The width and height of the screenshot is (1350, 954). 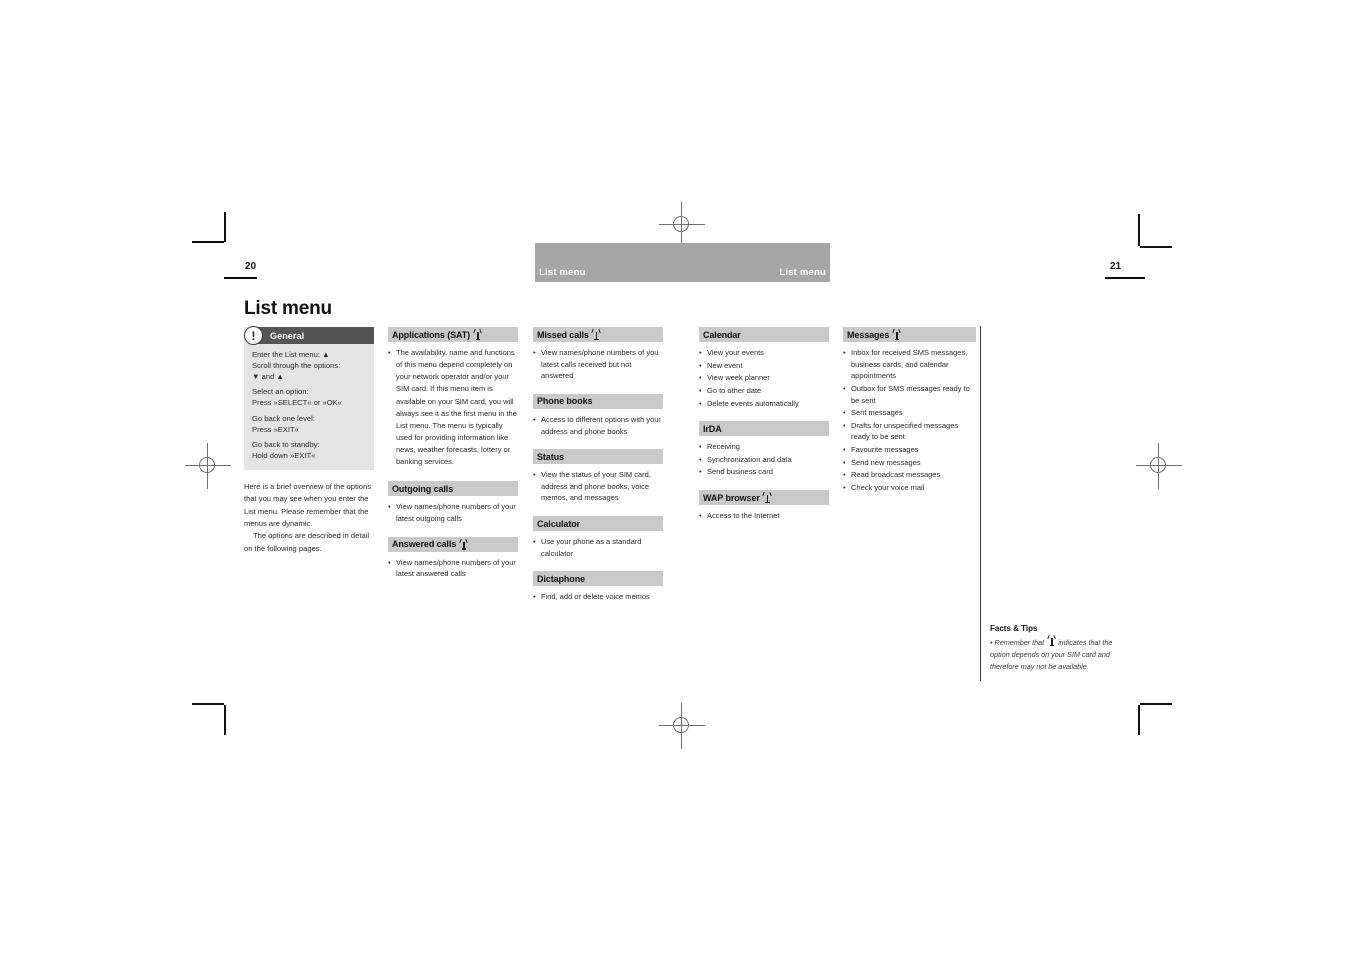 I want to click on folio-left-rule, so click(x=240, y=278).